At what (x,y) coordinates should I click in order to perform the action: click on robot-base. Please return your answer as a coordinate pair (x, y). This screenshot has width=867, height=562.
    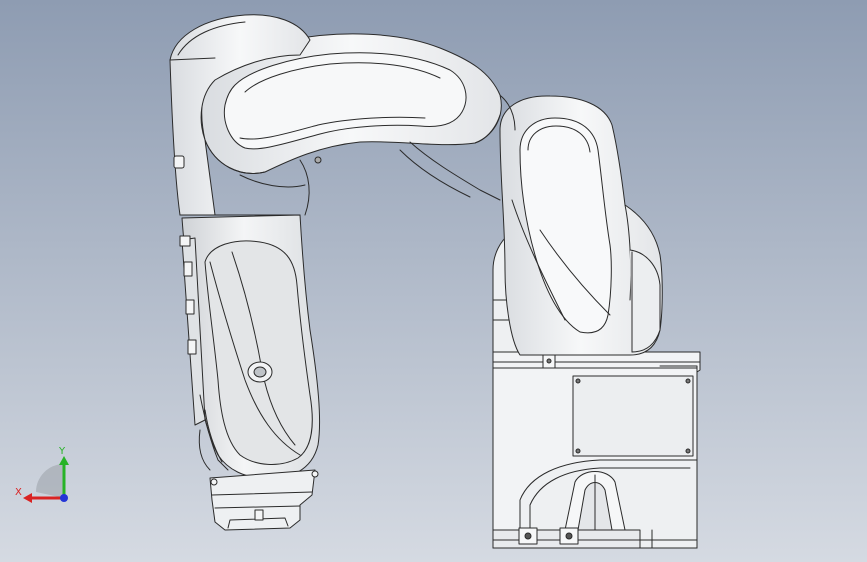
    Looking at the image, I should click on (596, 450).